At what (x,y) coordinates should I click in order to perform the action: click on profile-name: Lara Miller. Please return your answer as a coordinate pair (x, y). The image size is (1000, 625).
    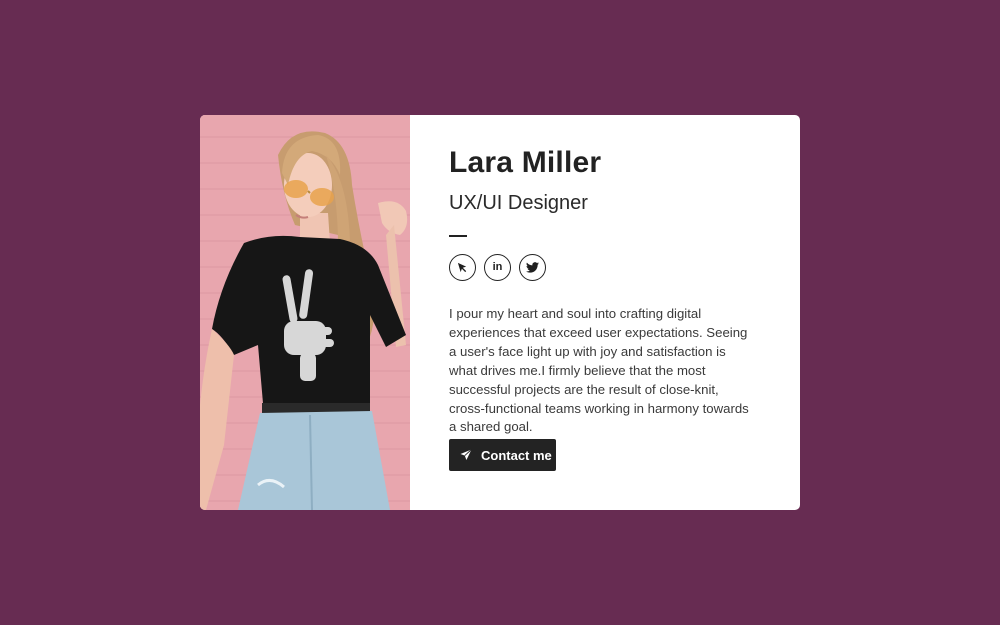
    Looking at the image, I should click on (525, 162).